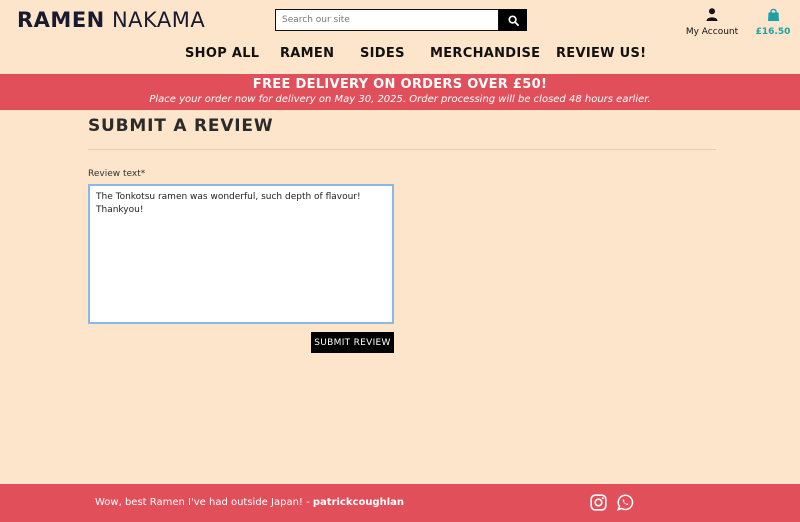 The image size is (800, 522). I want to click on site-logo: RAMEN NAKAMA, so click(111, 20).